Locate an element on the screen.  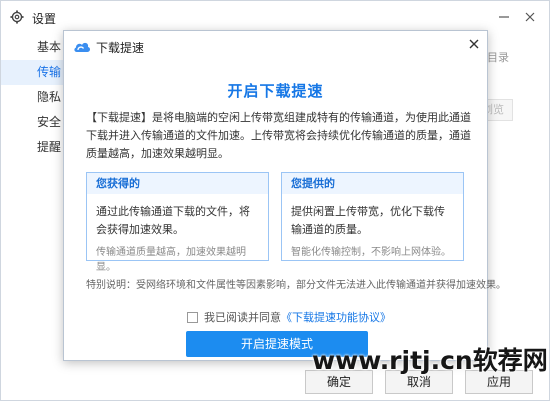
background-hint-text: 目录 is located at coordinates (498, 57).